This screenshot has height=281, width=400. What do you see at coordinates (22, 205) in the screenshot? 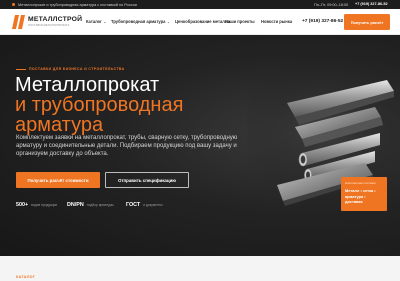
I see `stat-value: 500+` at bounding box center [22, 205].